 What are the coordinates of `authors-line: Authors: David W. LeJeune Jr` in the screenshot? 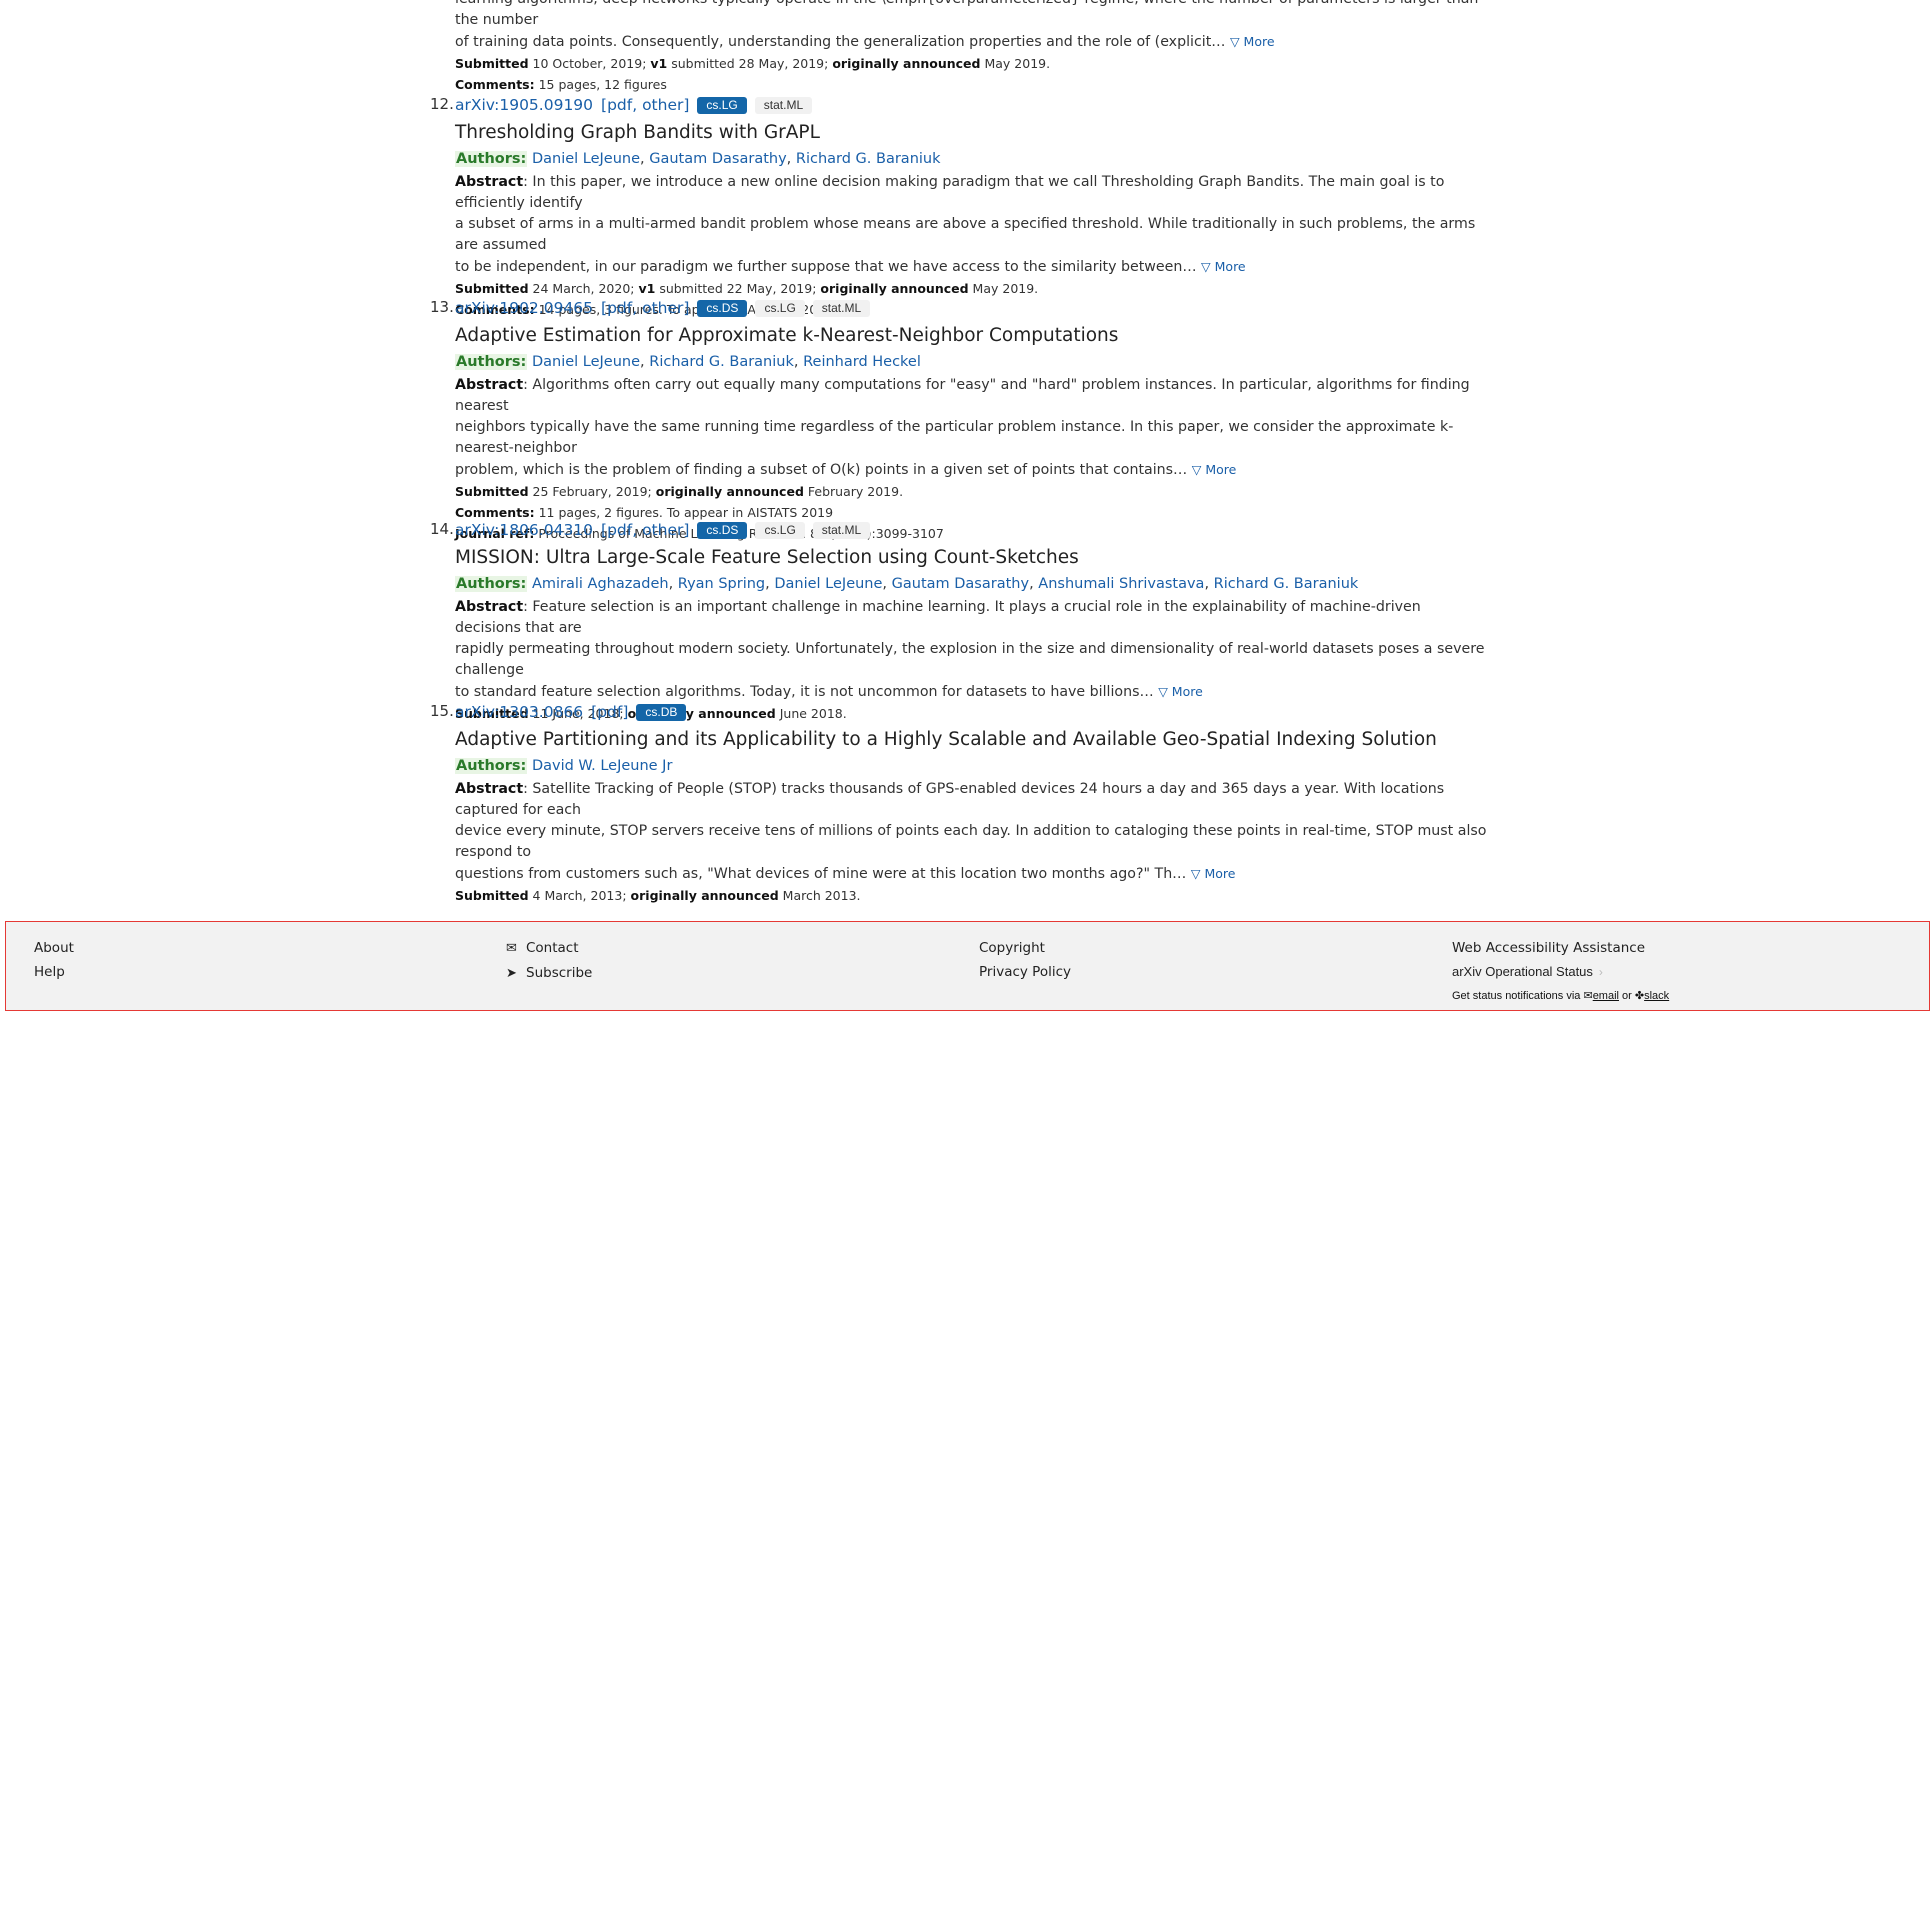 It's located at (972, 766).